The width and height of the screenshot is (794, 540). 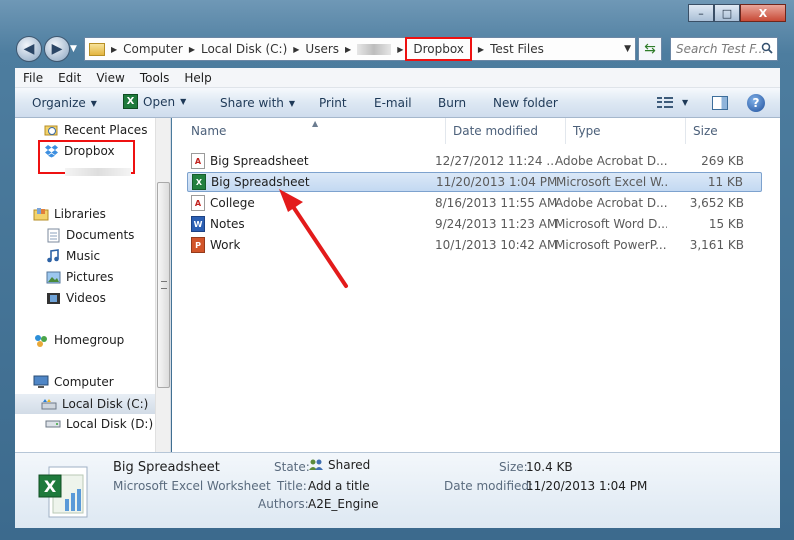 What do you see at coordinates (41, 214) in the screenshot?
I see `libraries-icon` at bounding box center [41, 214].